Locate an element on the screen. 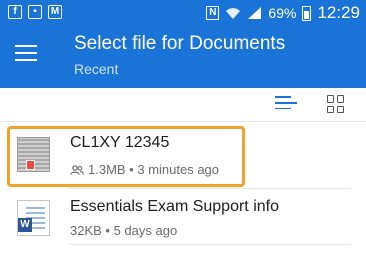 Image resolution: width=366 pixels, height=253 pixels. system-icons: N 69% 12:29 is located at coordinates (283, 13).